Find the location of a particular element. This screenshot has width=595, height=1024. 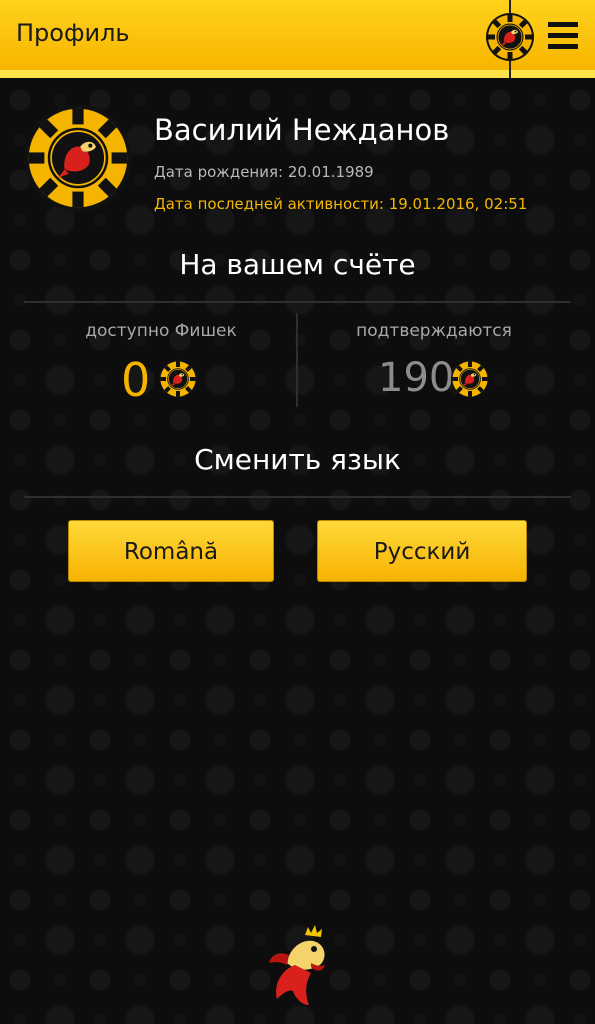

user-name: Василий Нежданов is located at coordinates (302, 130).